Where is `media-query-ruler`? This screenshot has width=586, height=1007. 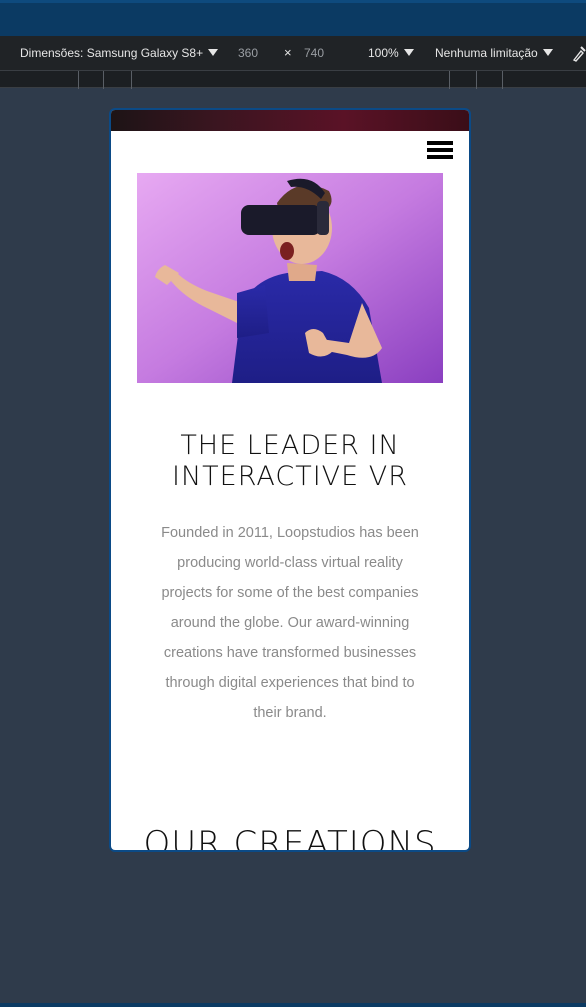
media-query-ruler is located at coordinates (293, 79).